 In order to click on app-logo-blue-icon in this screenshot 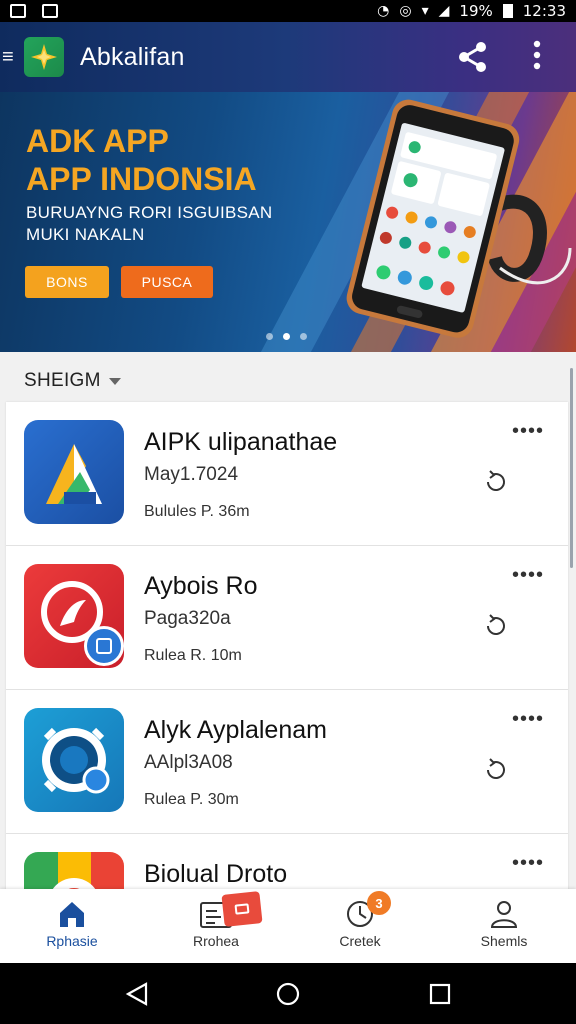, I will do `click(74, 472)`.